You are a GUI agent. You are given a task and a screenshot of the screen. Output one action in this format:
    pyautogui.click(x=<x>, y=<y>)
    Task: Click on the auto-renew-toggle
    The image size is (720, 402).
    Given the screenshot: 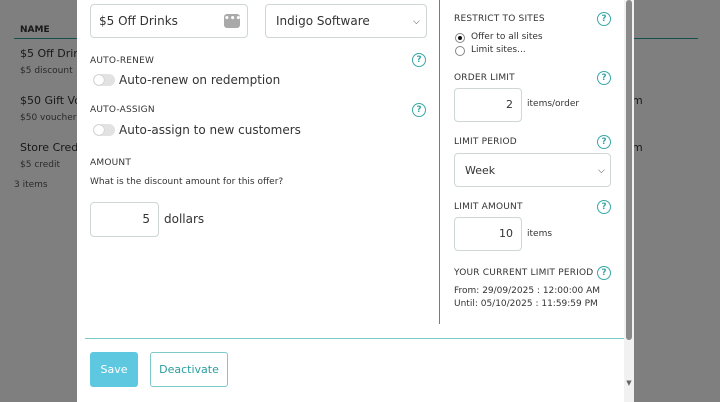 What is the action you would take?
    pyautogui.click(x=104, y=80)
    